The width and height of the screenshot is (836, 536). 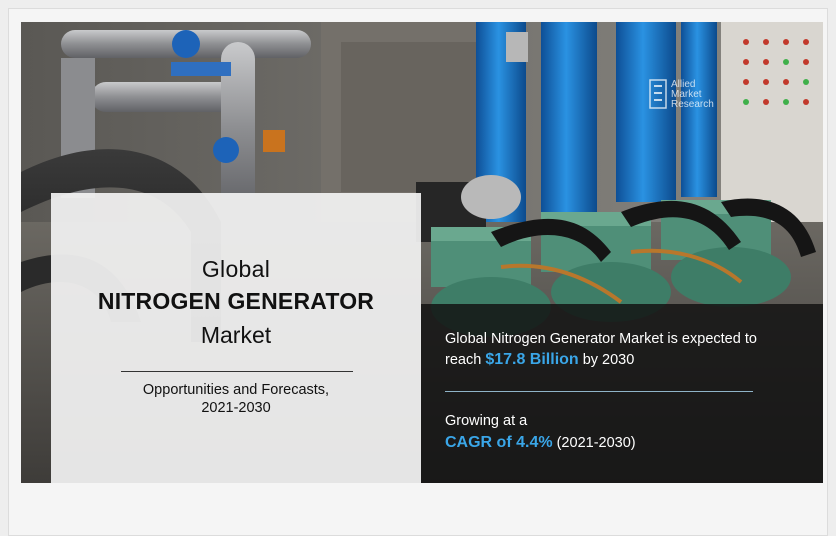 I want to click on reach-suffix: by 2030, so click(x=606, y=360).